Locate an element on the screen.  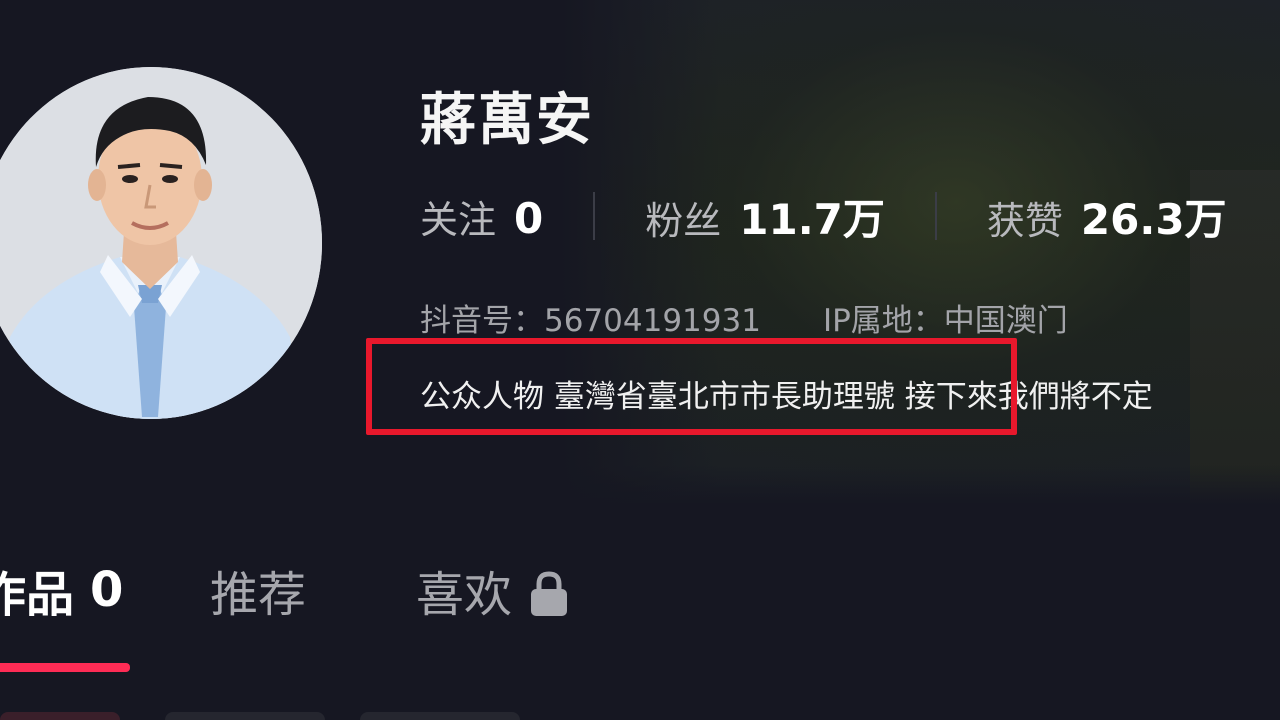
stat-likes-label: 获赞 is located at coordinates (1024, 220).